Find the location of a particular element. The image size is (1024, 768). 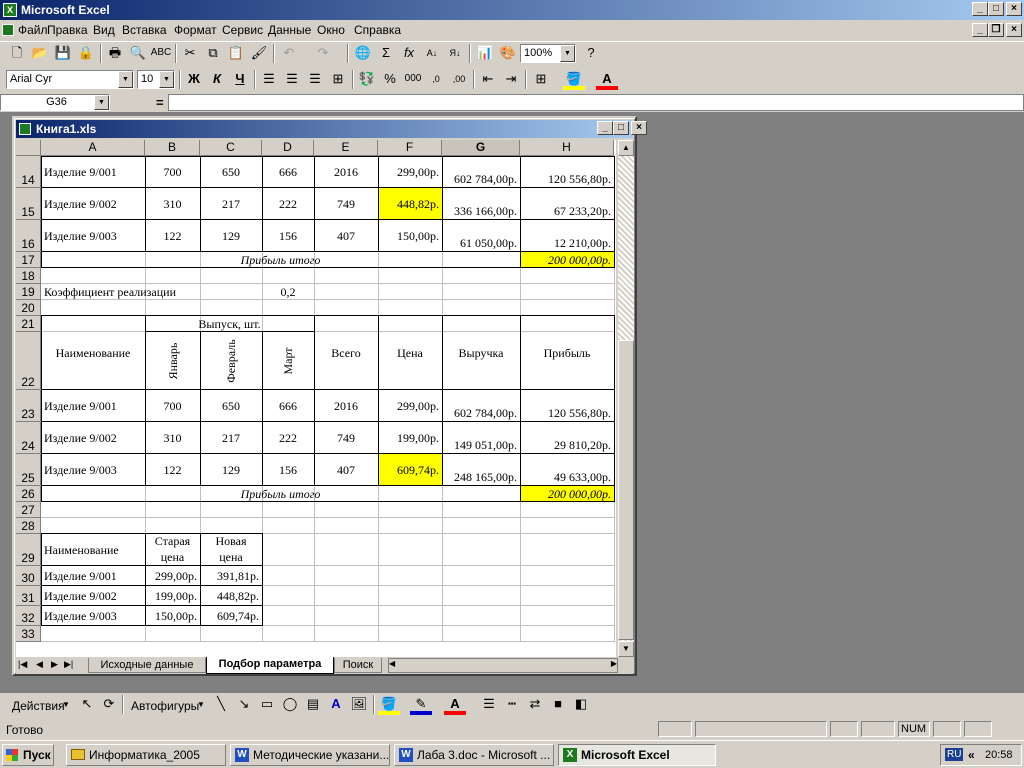

cell-old-price: 199,00р. is located at coordinates (172, 595).